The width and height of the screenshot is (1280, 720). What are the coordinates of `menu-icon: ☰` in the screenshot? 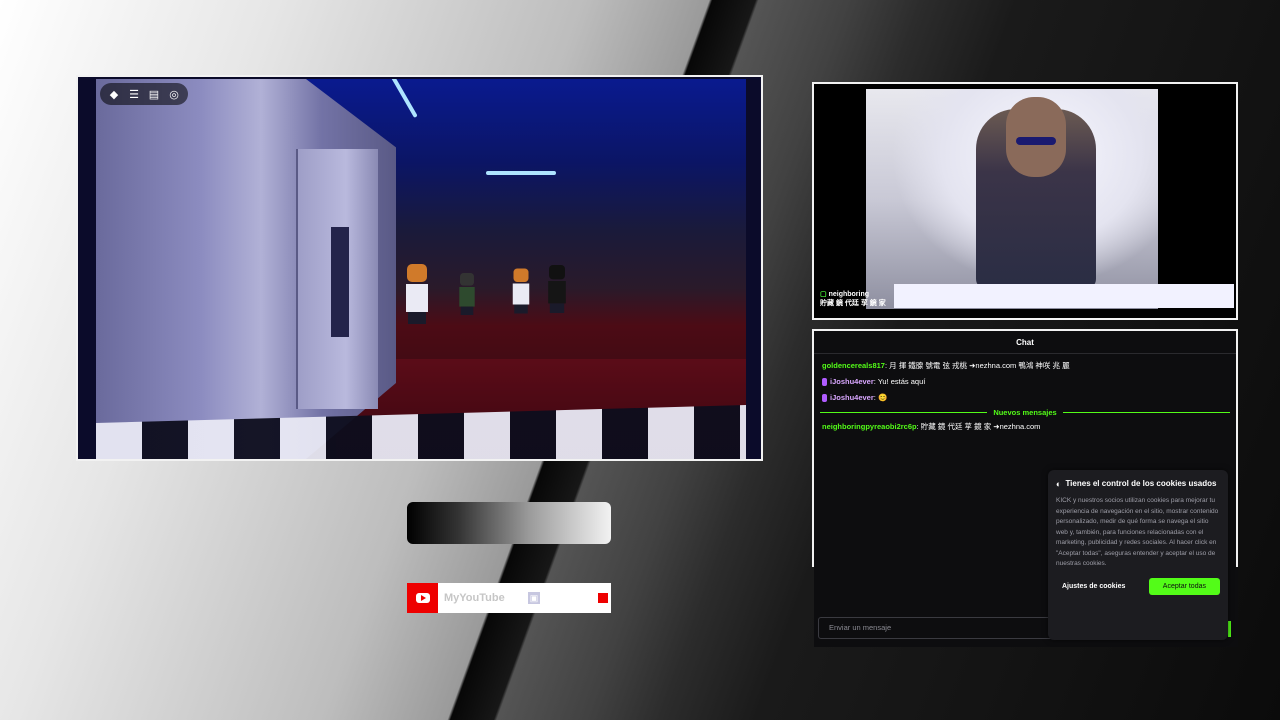 It's located at (134, 94).